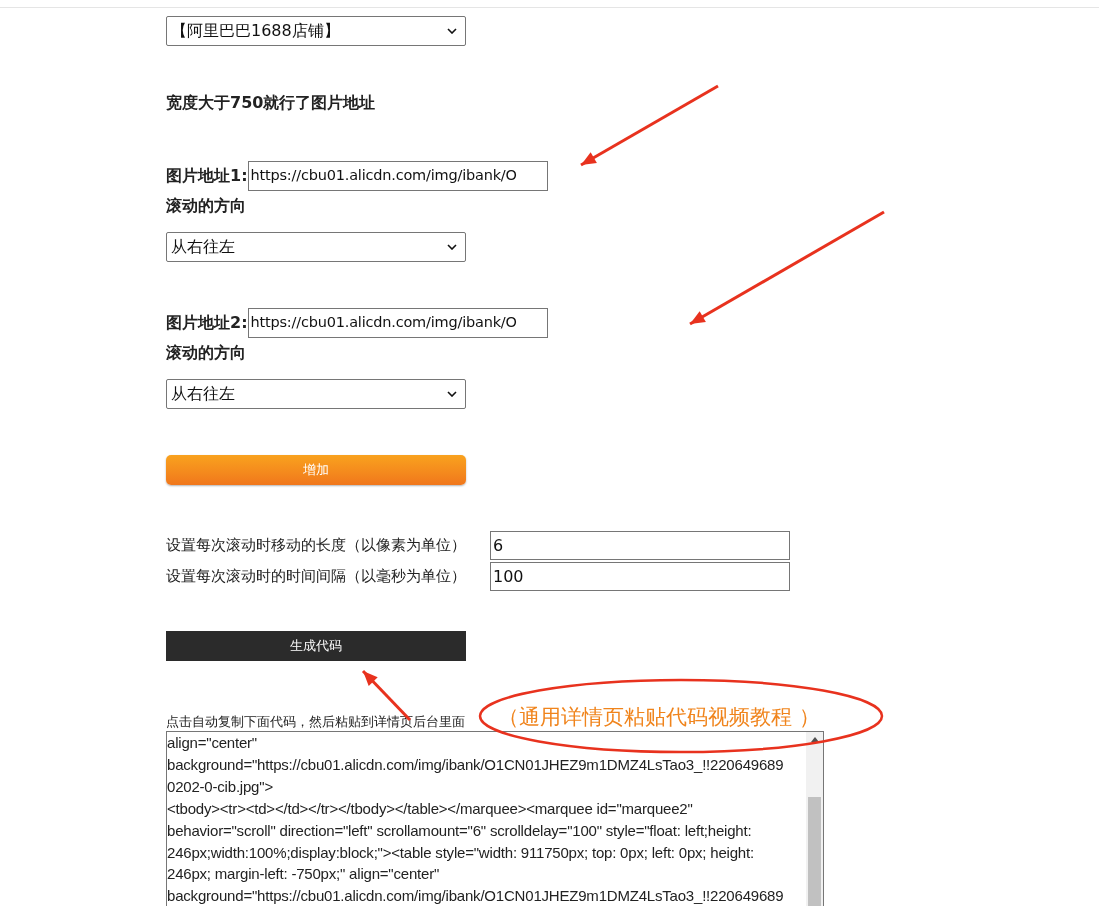  What do you see at coordinates (271, 103) in the screenshot?
I see `section-heading: 宽度大于750就行了图片地址` at bounding box center [271, 103].